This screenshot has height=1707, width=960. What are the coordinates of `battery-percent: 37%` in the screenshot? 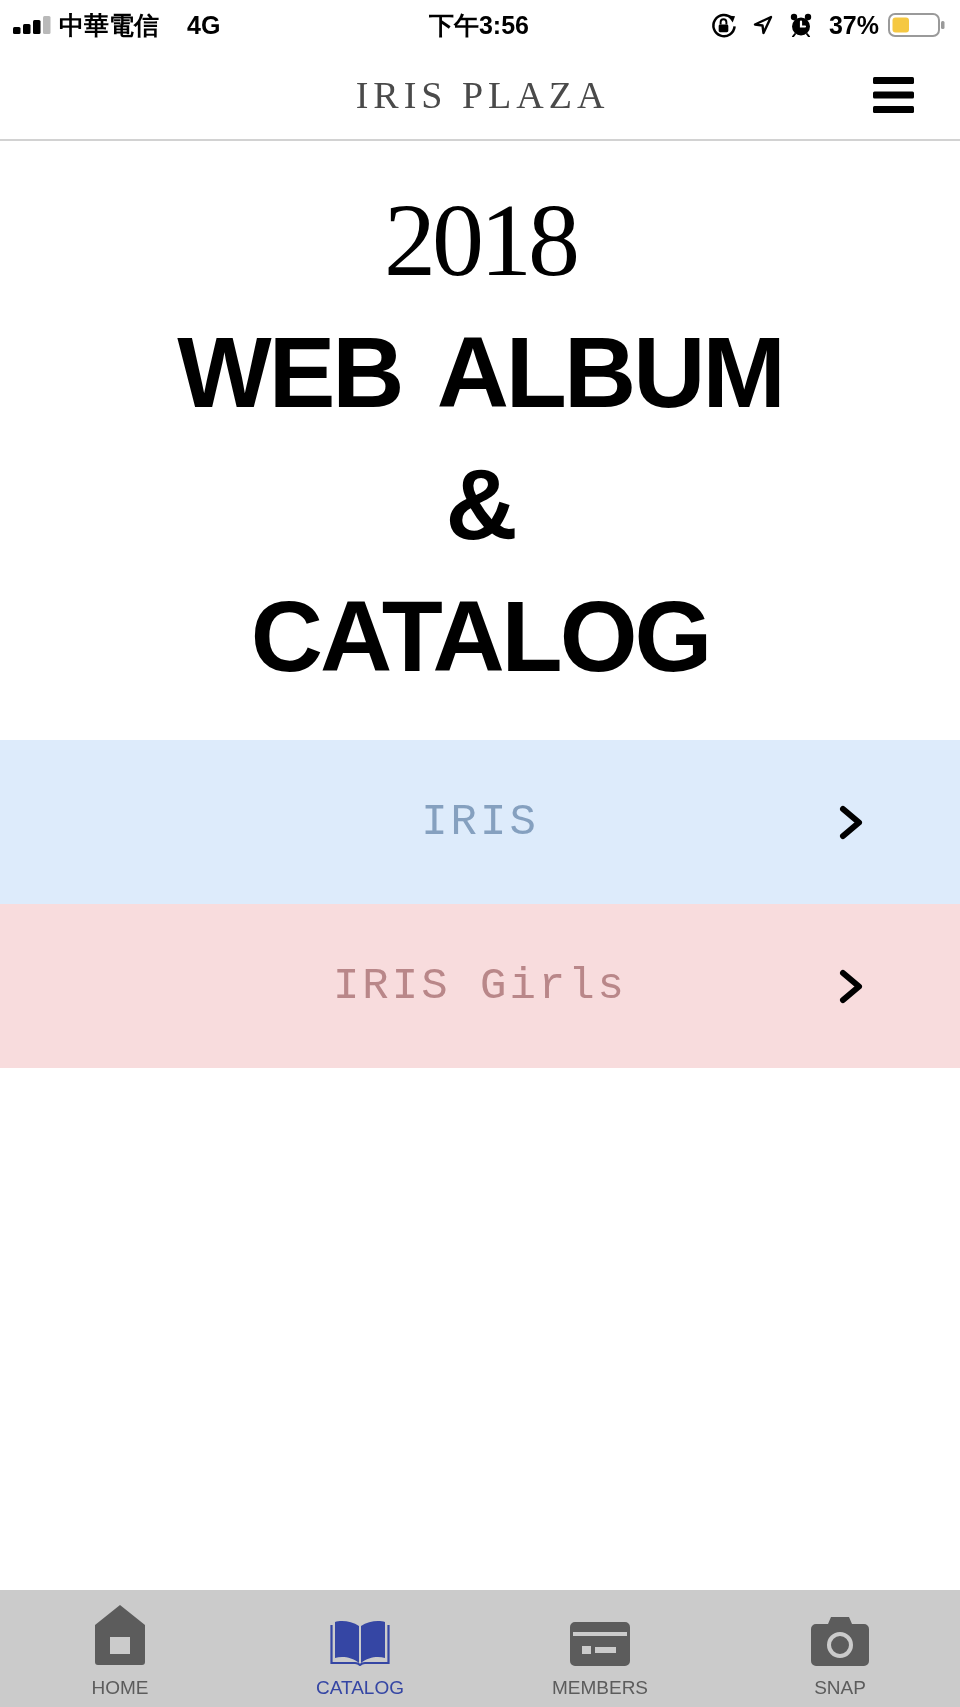 It's located at (853, 25).